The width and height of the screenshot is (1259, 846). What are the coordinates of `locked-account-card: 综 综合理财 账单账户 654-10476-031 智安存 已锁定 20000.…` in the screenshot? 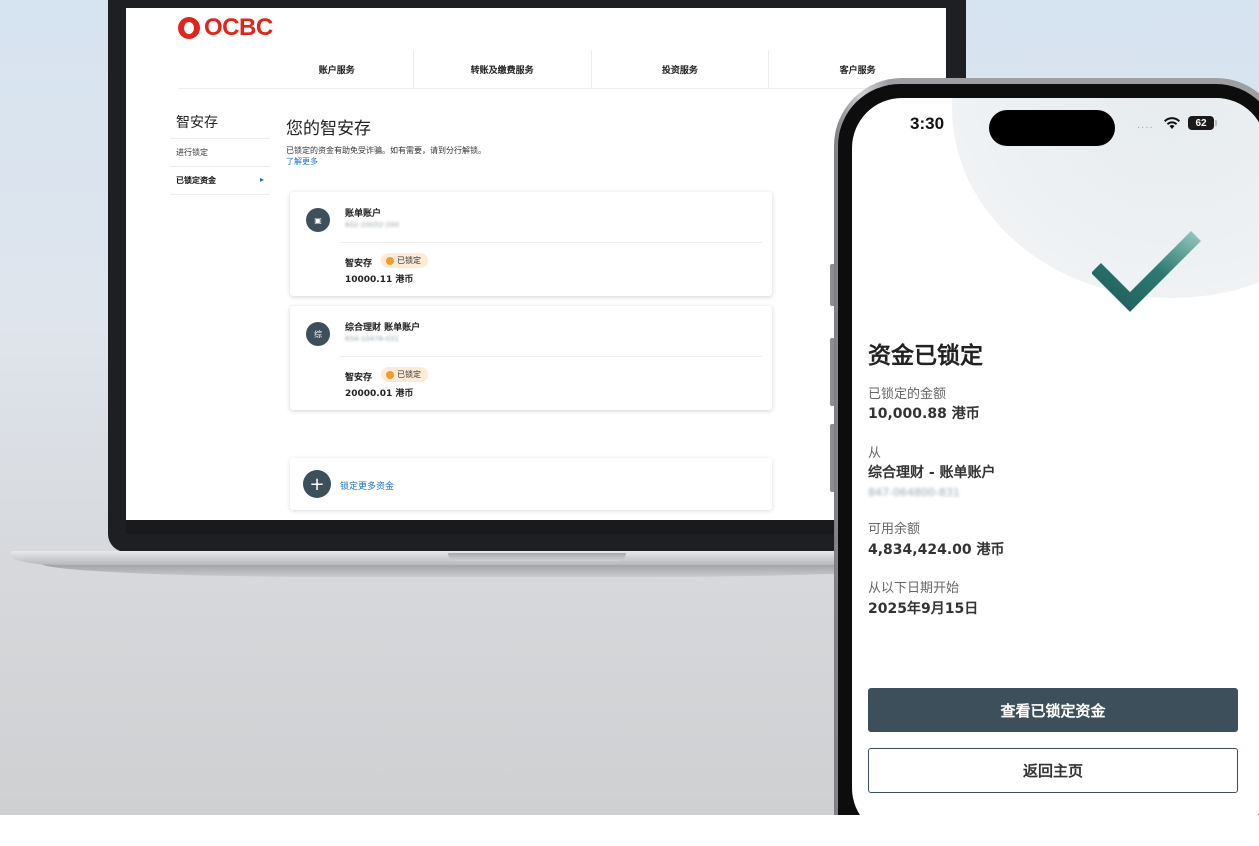 It's located at (531, 358).